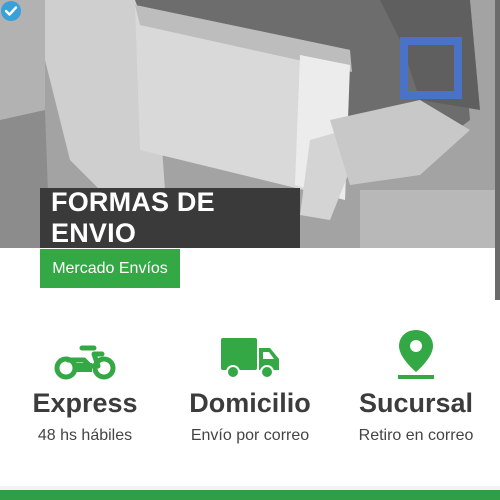  What do you see at coordinates (416, 354) in the screenshot?
I see `location-pin-icon` at bounding box center [416, 354].